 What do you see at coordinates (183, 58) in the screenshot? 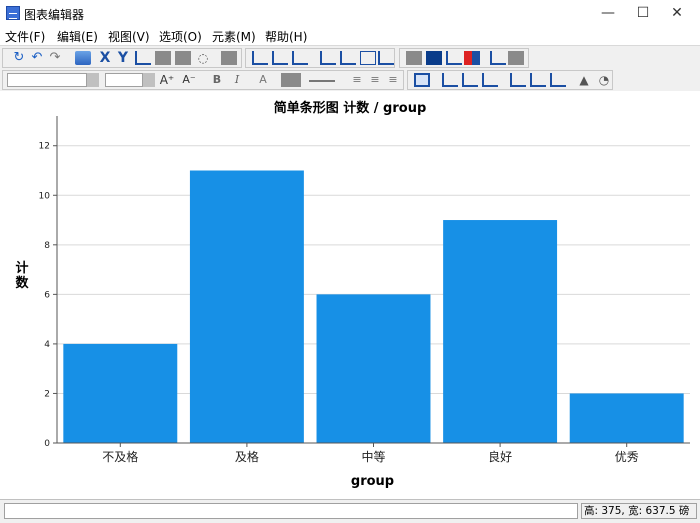
I see `fill-icon` at bounding box center [183, 58].